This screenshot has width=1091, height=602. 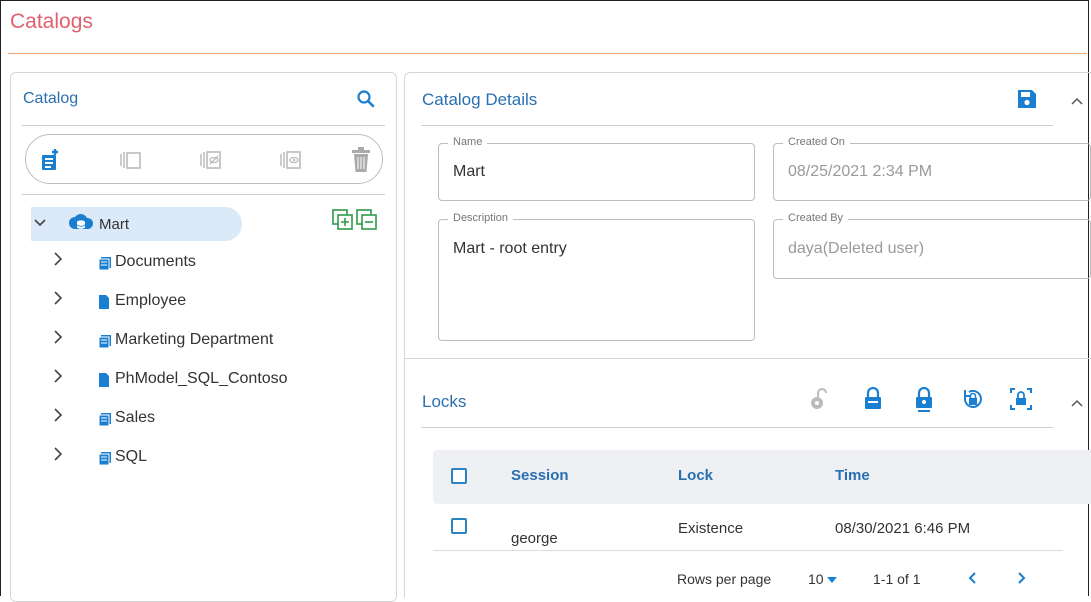 I want to click on row-checkbox, so click(x=459, y=526).